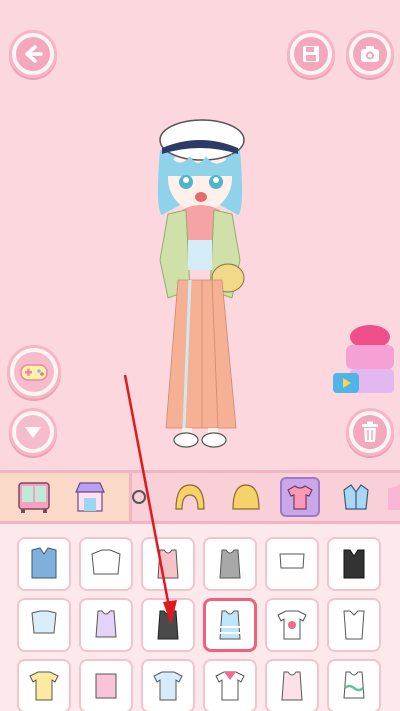 The height and width of the screenshot is (711, 400). I want to click on character-avatar, so click(201, 283).